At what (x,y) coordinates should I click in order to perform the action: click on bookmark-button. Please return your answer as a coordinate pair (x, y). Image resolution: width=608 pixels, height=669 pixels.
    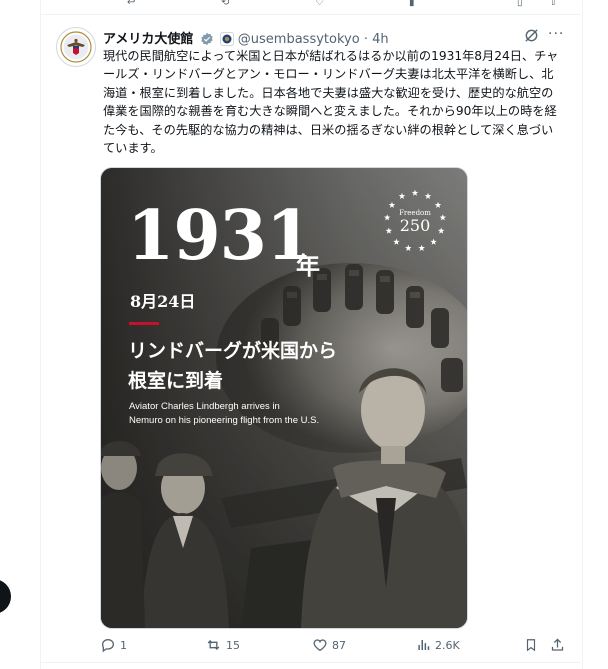
    Looking at the image, I should click on (533, 645).